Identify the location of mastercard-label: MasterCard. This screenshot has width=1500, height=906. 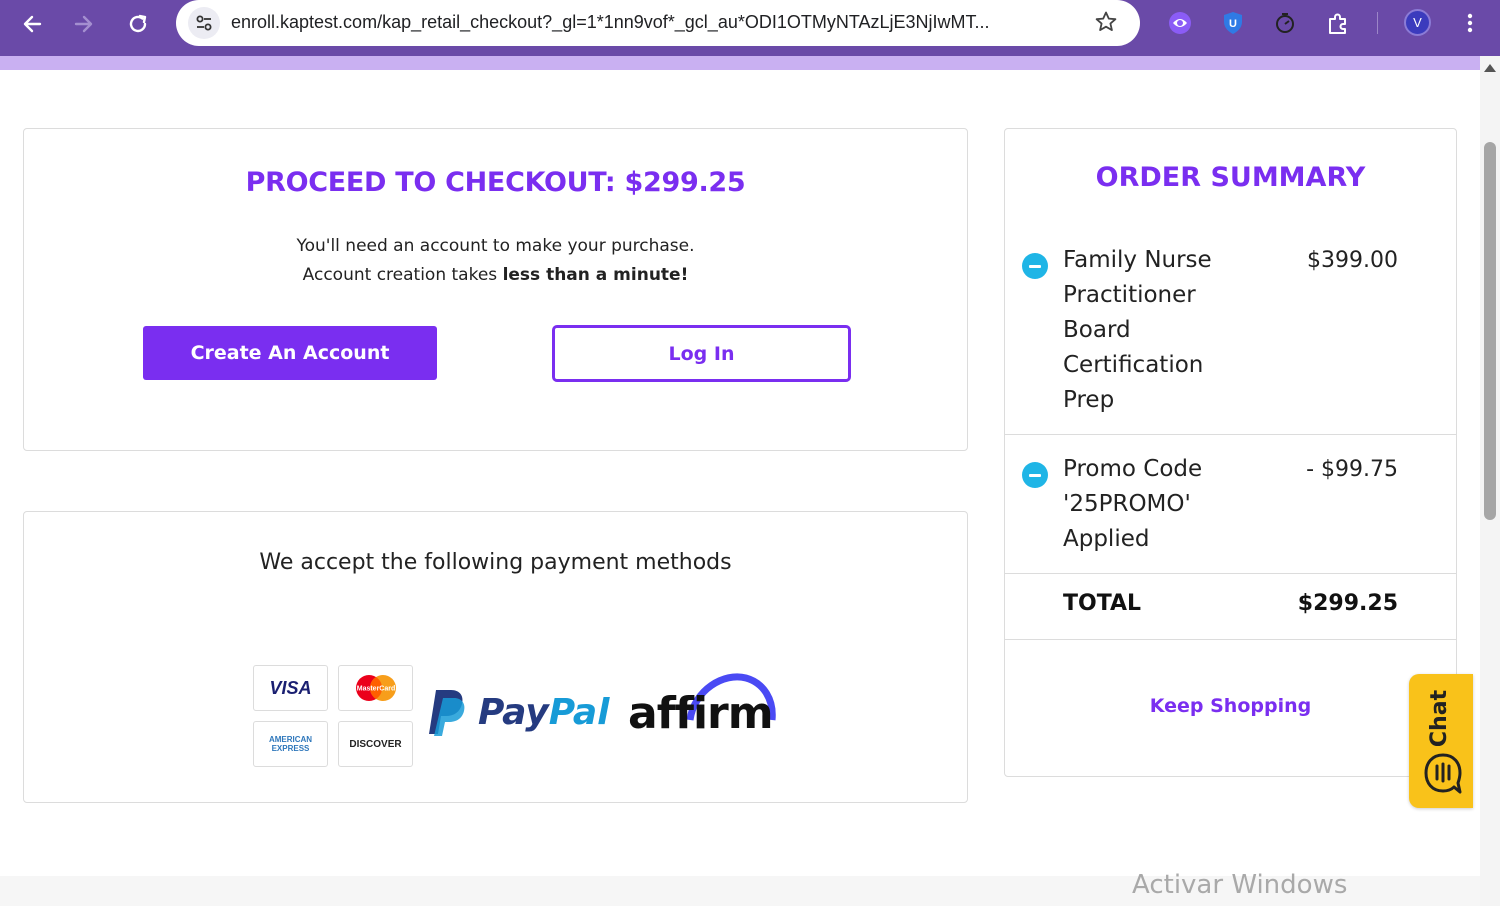
(375, 689).